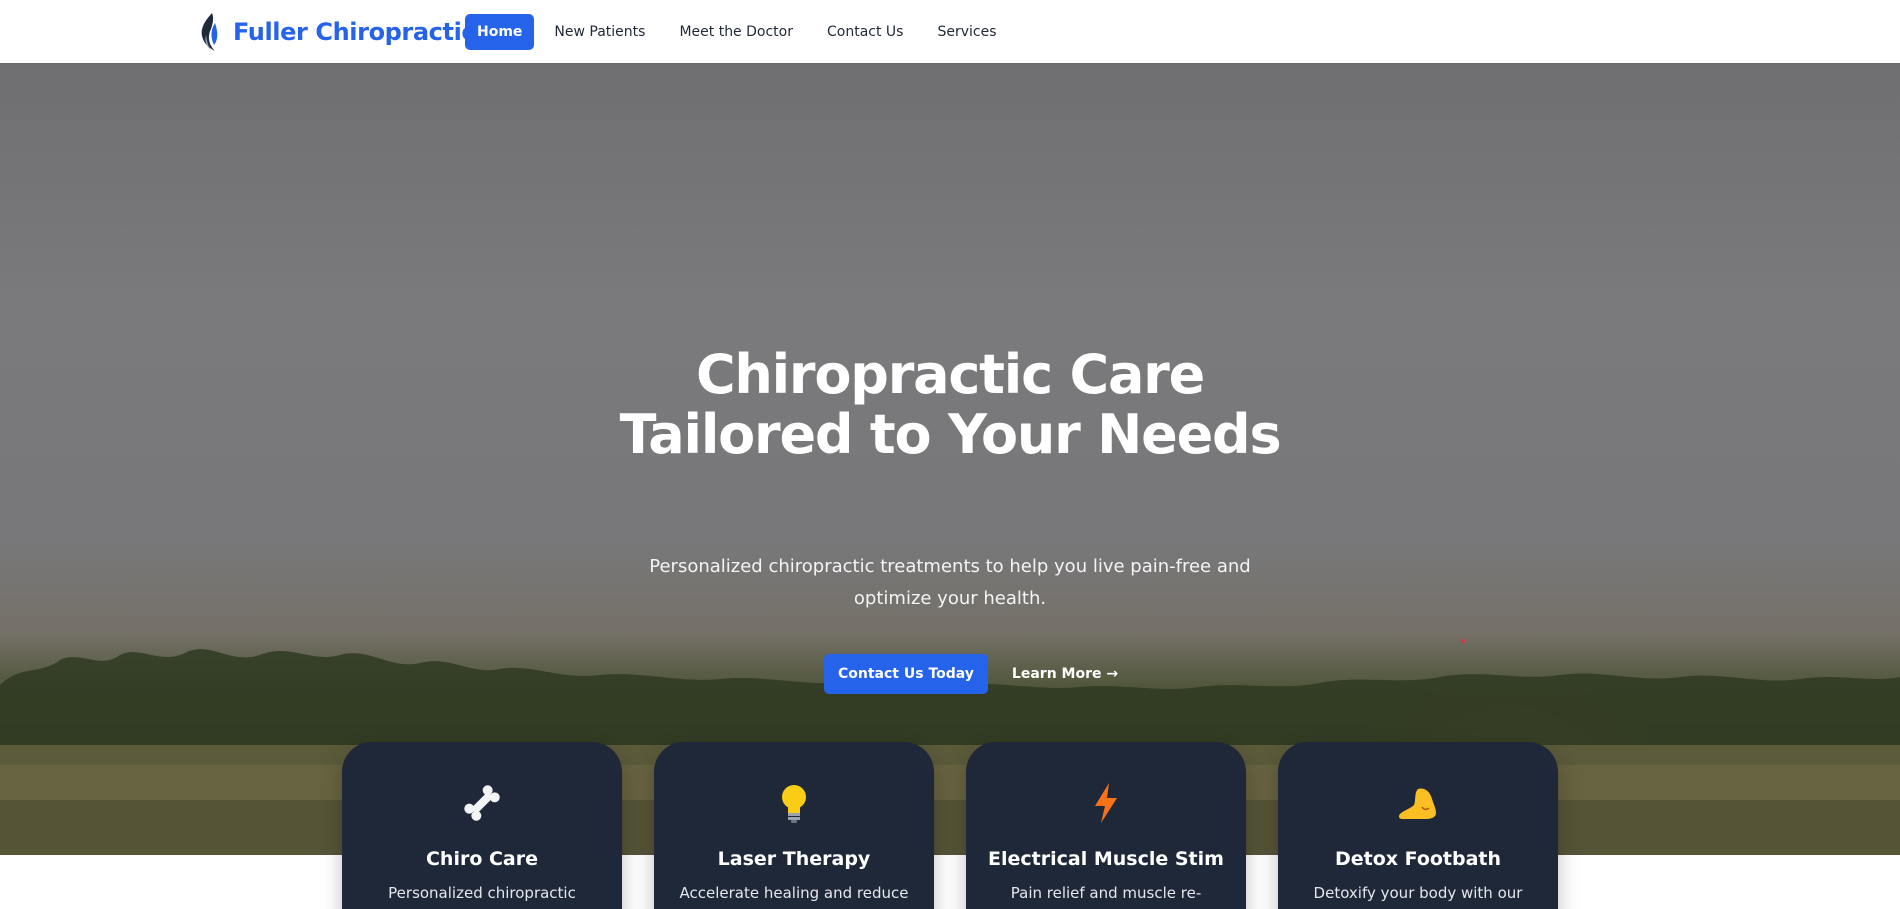  Describe the element at coordinates (1463, 641) in the screenshot. I see `indicator-dot` at that location.